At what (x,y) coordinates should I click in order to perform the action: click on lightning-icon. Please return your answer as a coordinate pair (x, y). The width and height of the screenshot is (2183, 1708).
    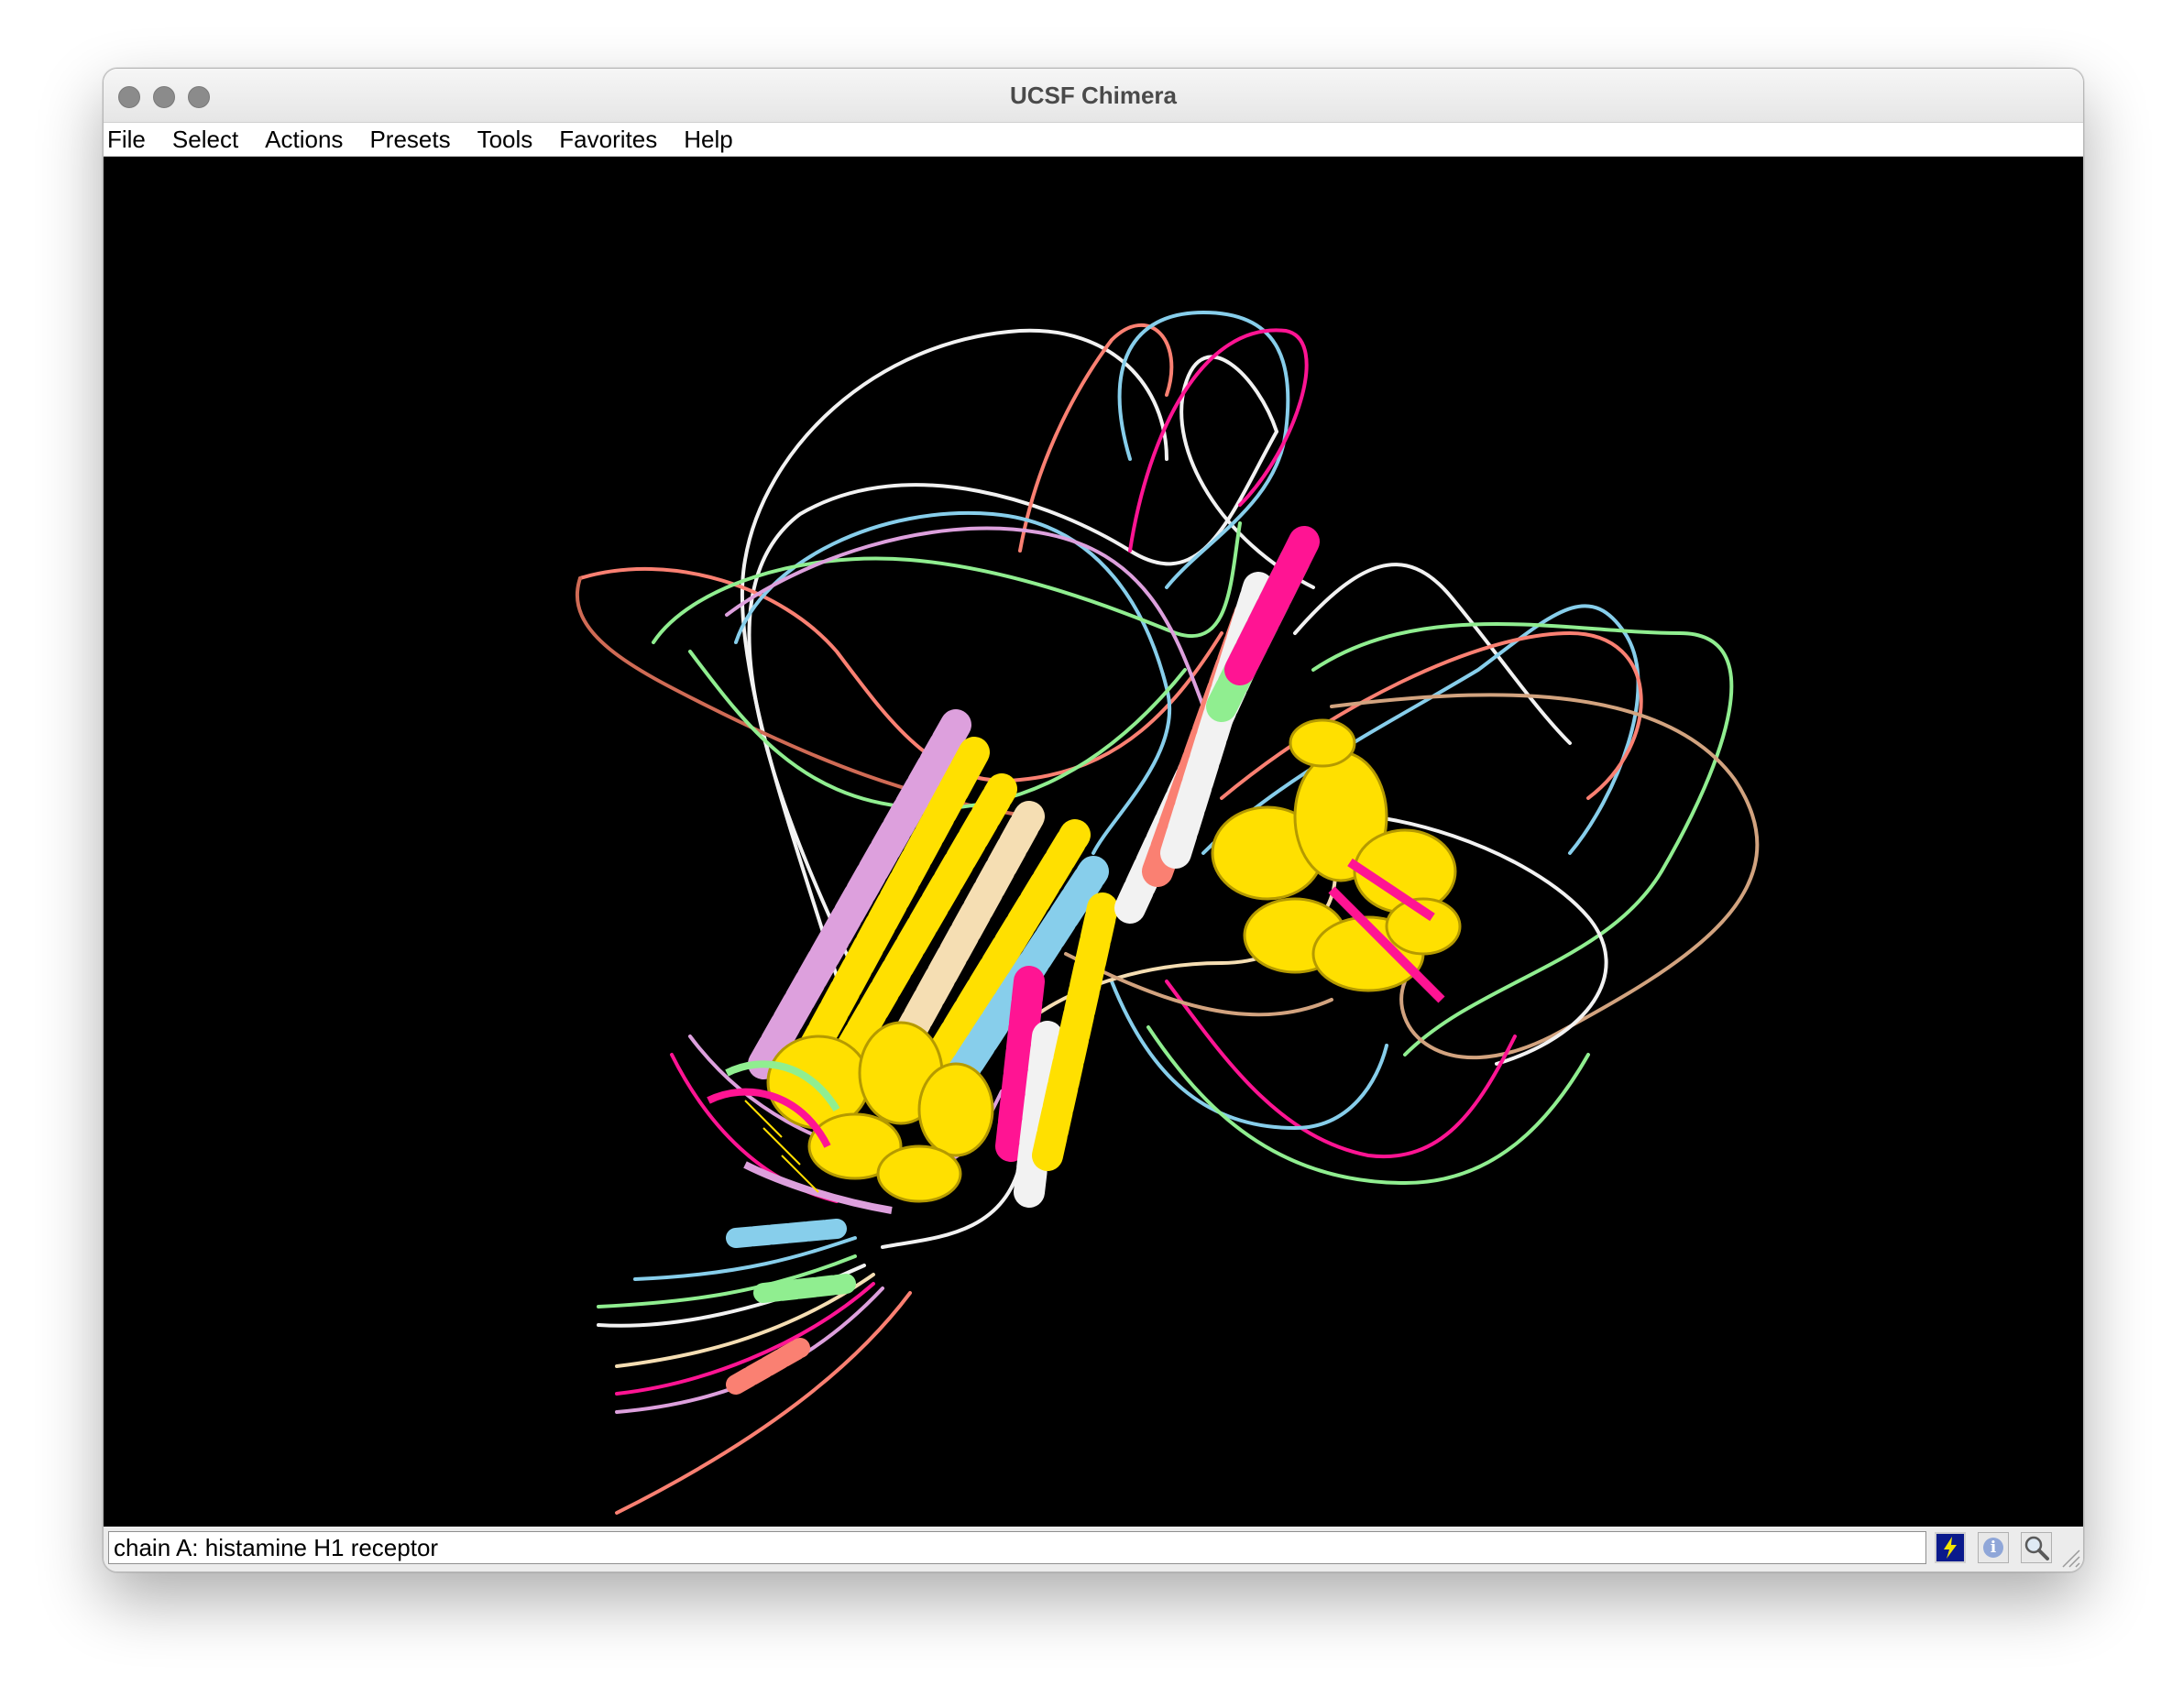
    Looking at the image, I should click on (1950, 1548).